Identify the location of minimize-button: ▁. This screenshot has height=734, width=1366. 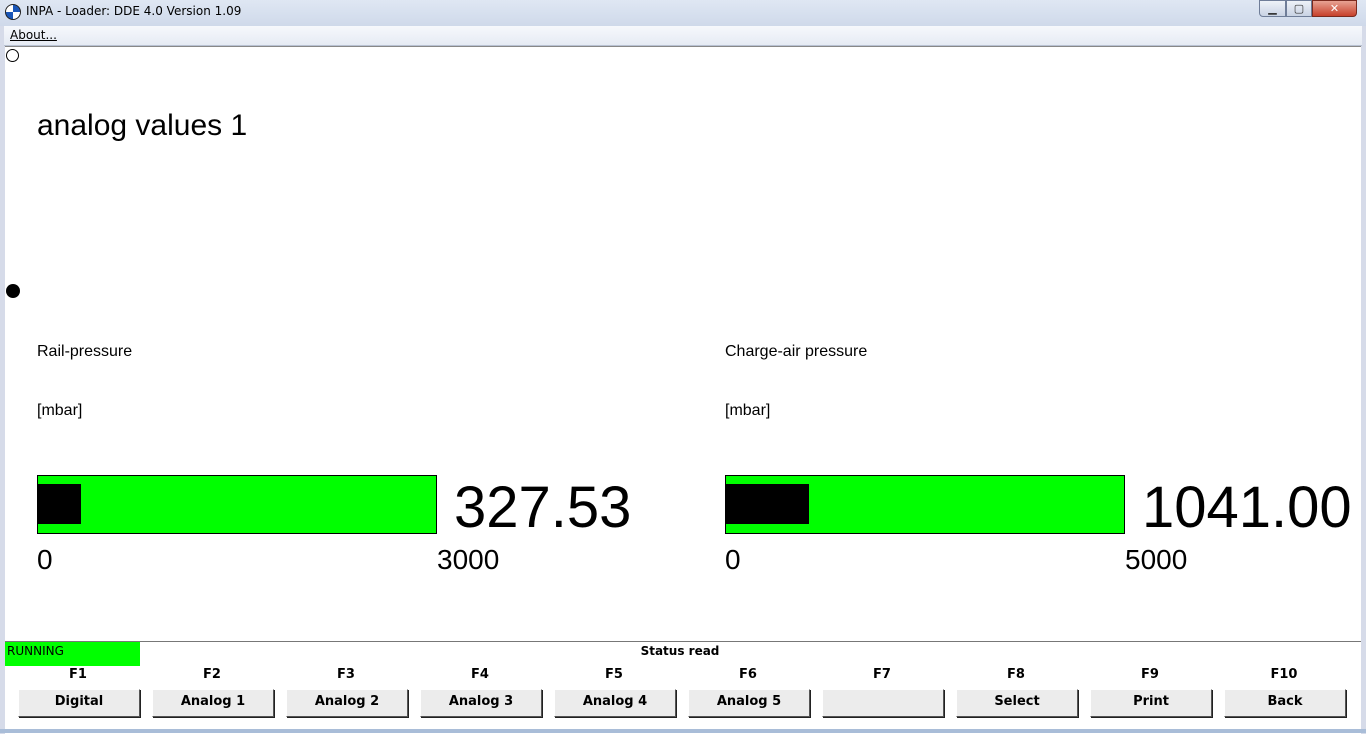
(1272, 8).